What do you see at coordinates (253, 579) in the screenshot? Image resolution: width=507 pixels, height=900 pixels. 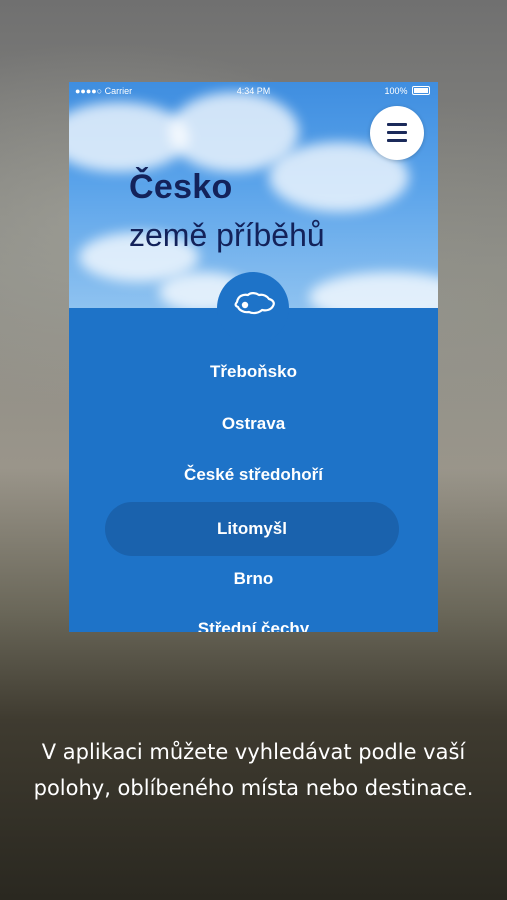 I see `region-item-brno: Brno` at bounding box center [253, 579].